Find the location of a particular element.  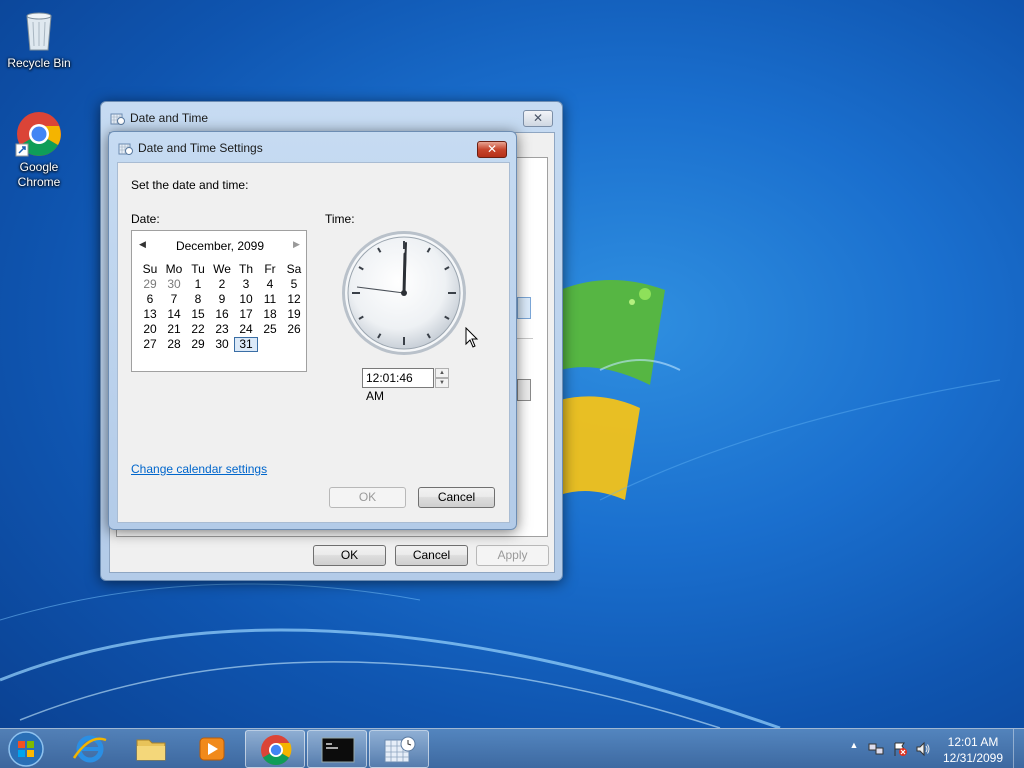

window-title: Date and Time is located at coordinates (169, 118).